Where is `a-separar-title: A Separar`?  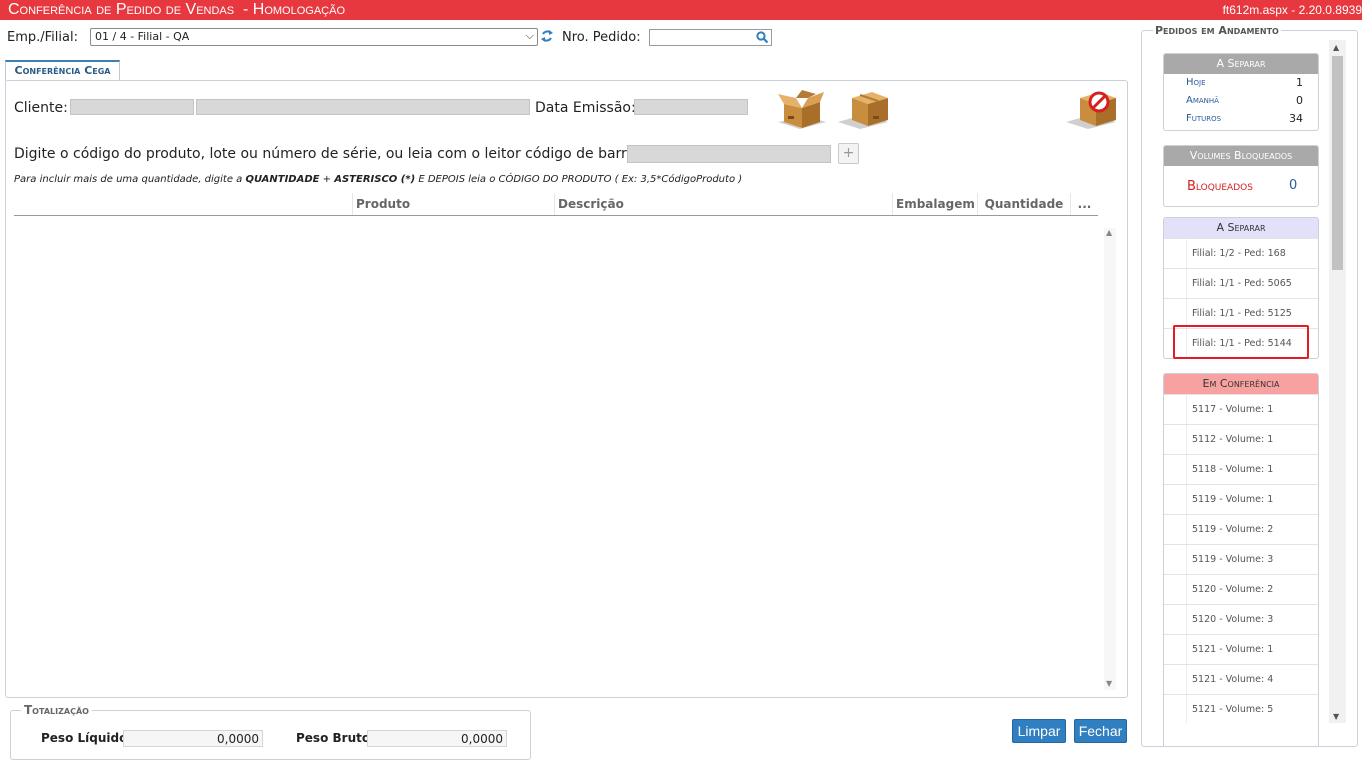 a-separar-title: A Separar is located at coordinates (1241, 228).